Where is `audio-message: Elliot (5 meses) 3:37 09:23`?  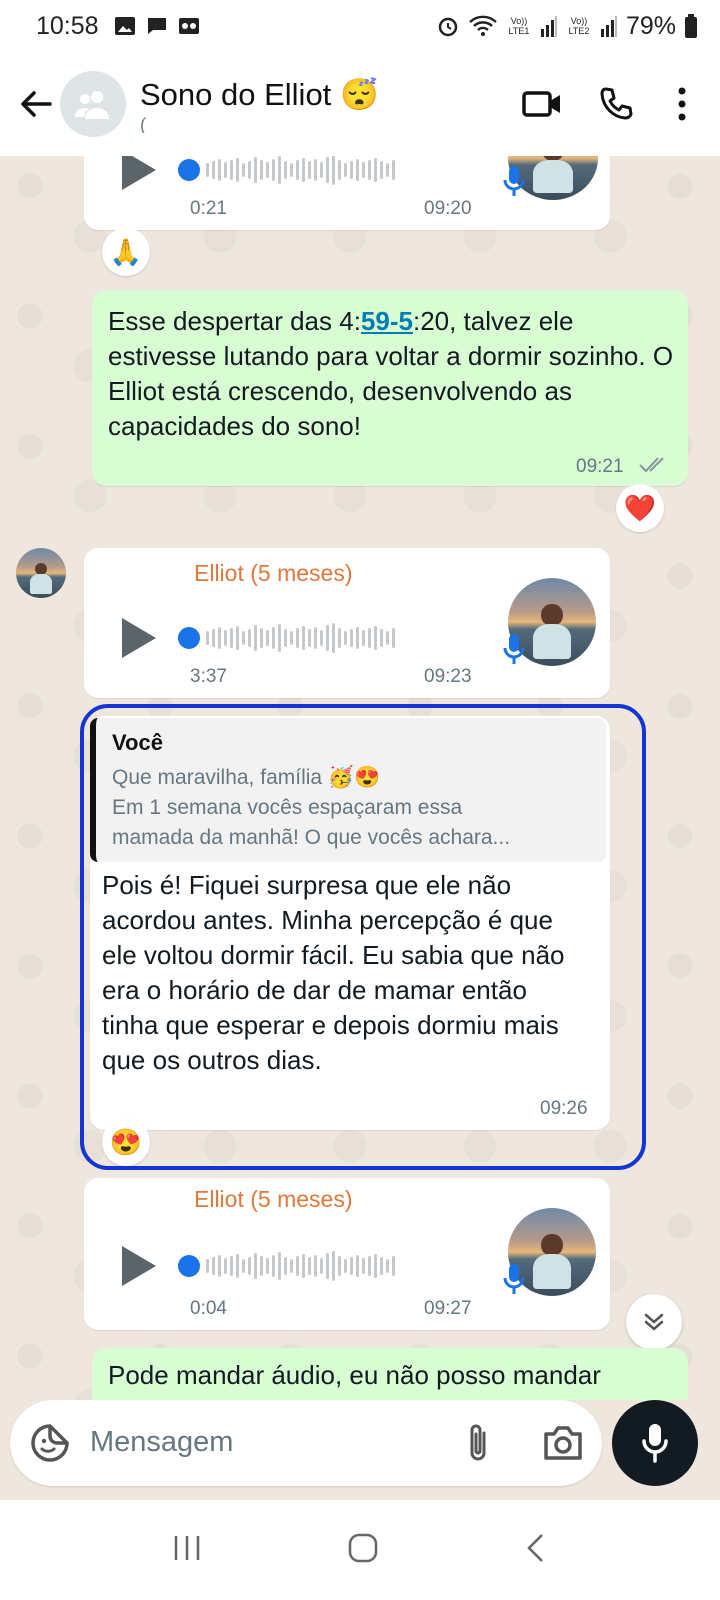 audio-message: Elliot (5 meses) 3:37 09:23 is located at coordinates (347, 623).